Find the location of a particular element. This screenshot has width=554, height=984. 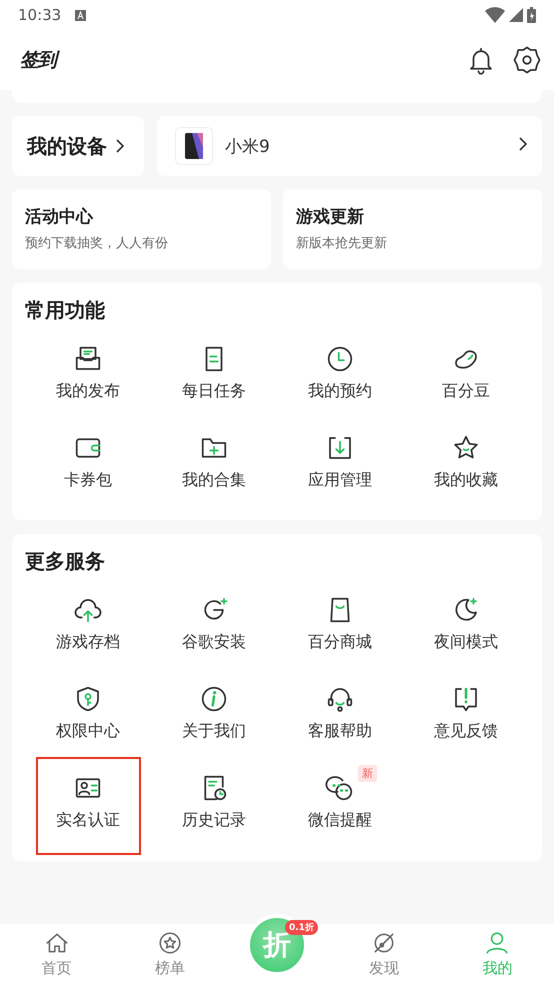

feature-item: 谷歌安装 is located at coordinates (214, 629).